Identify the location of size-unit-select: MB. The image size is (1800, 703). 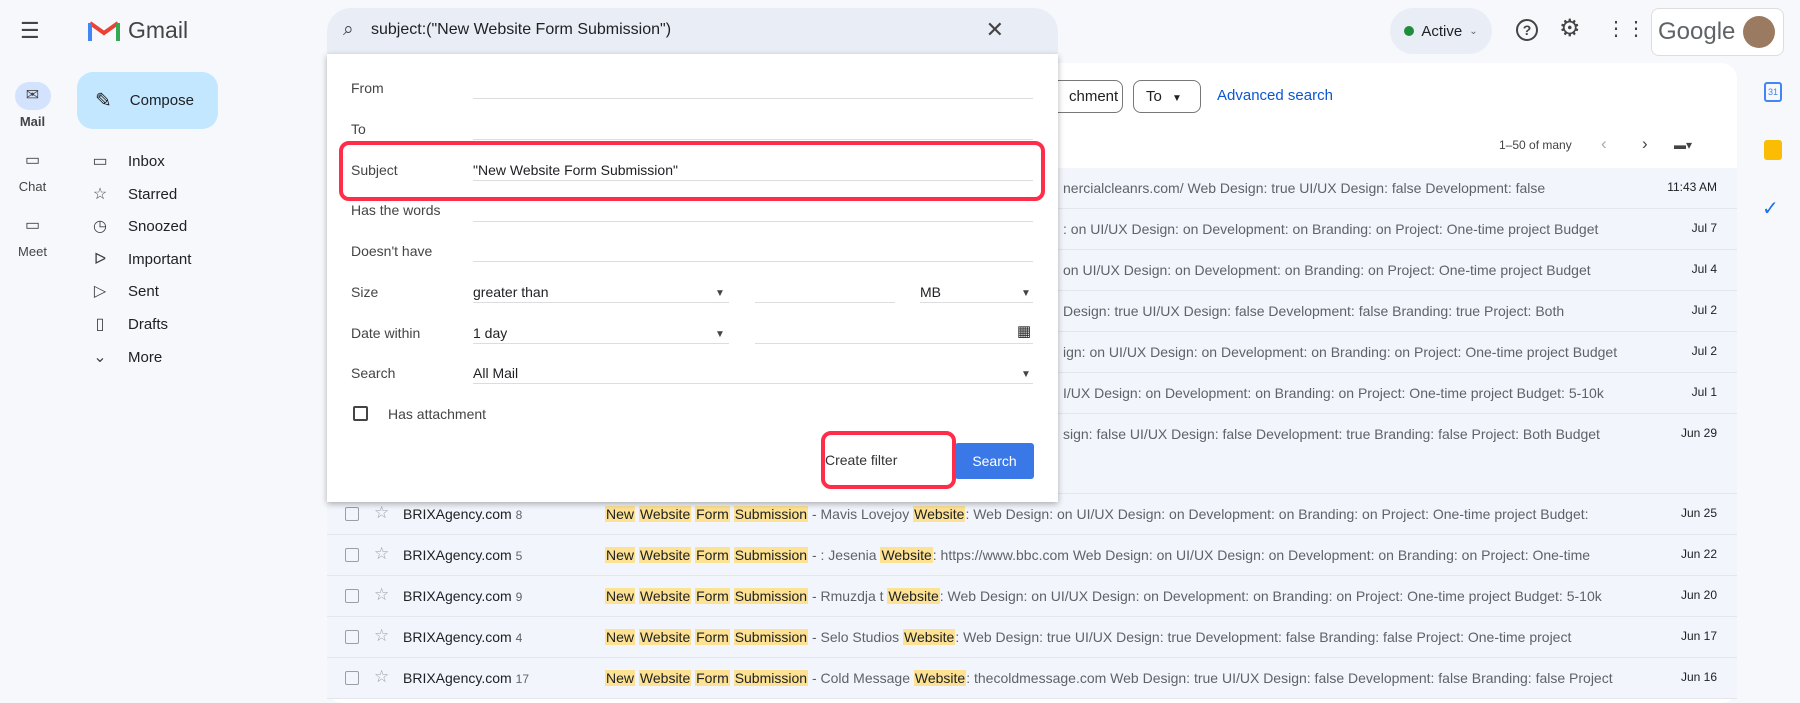
(930, 292).